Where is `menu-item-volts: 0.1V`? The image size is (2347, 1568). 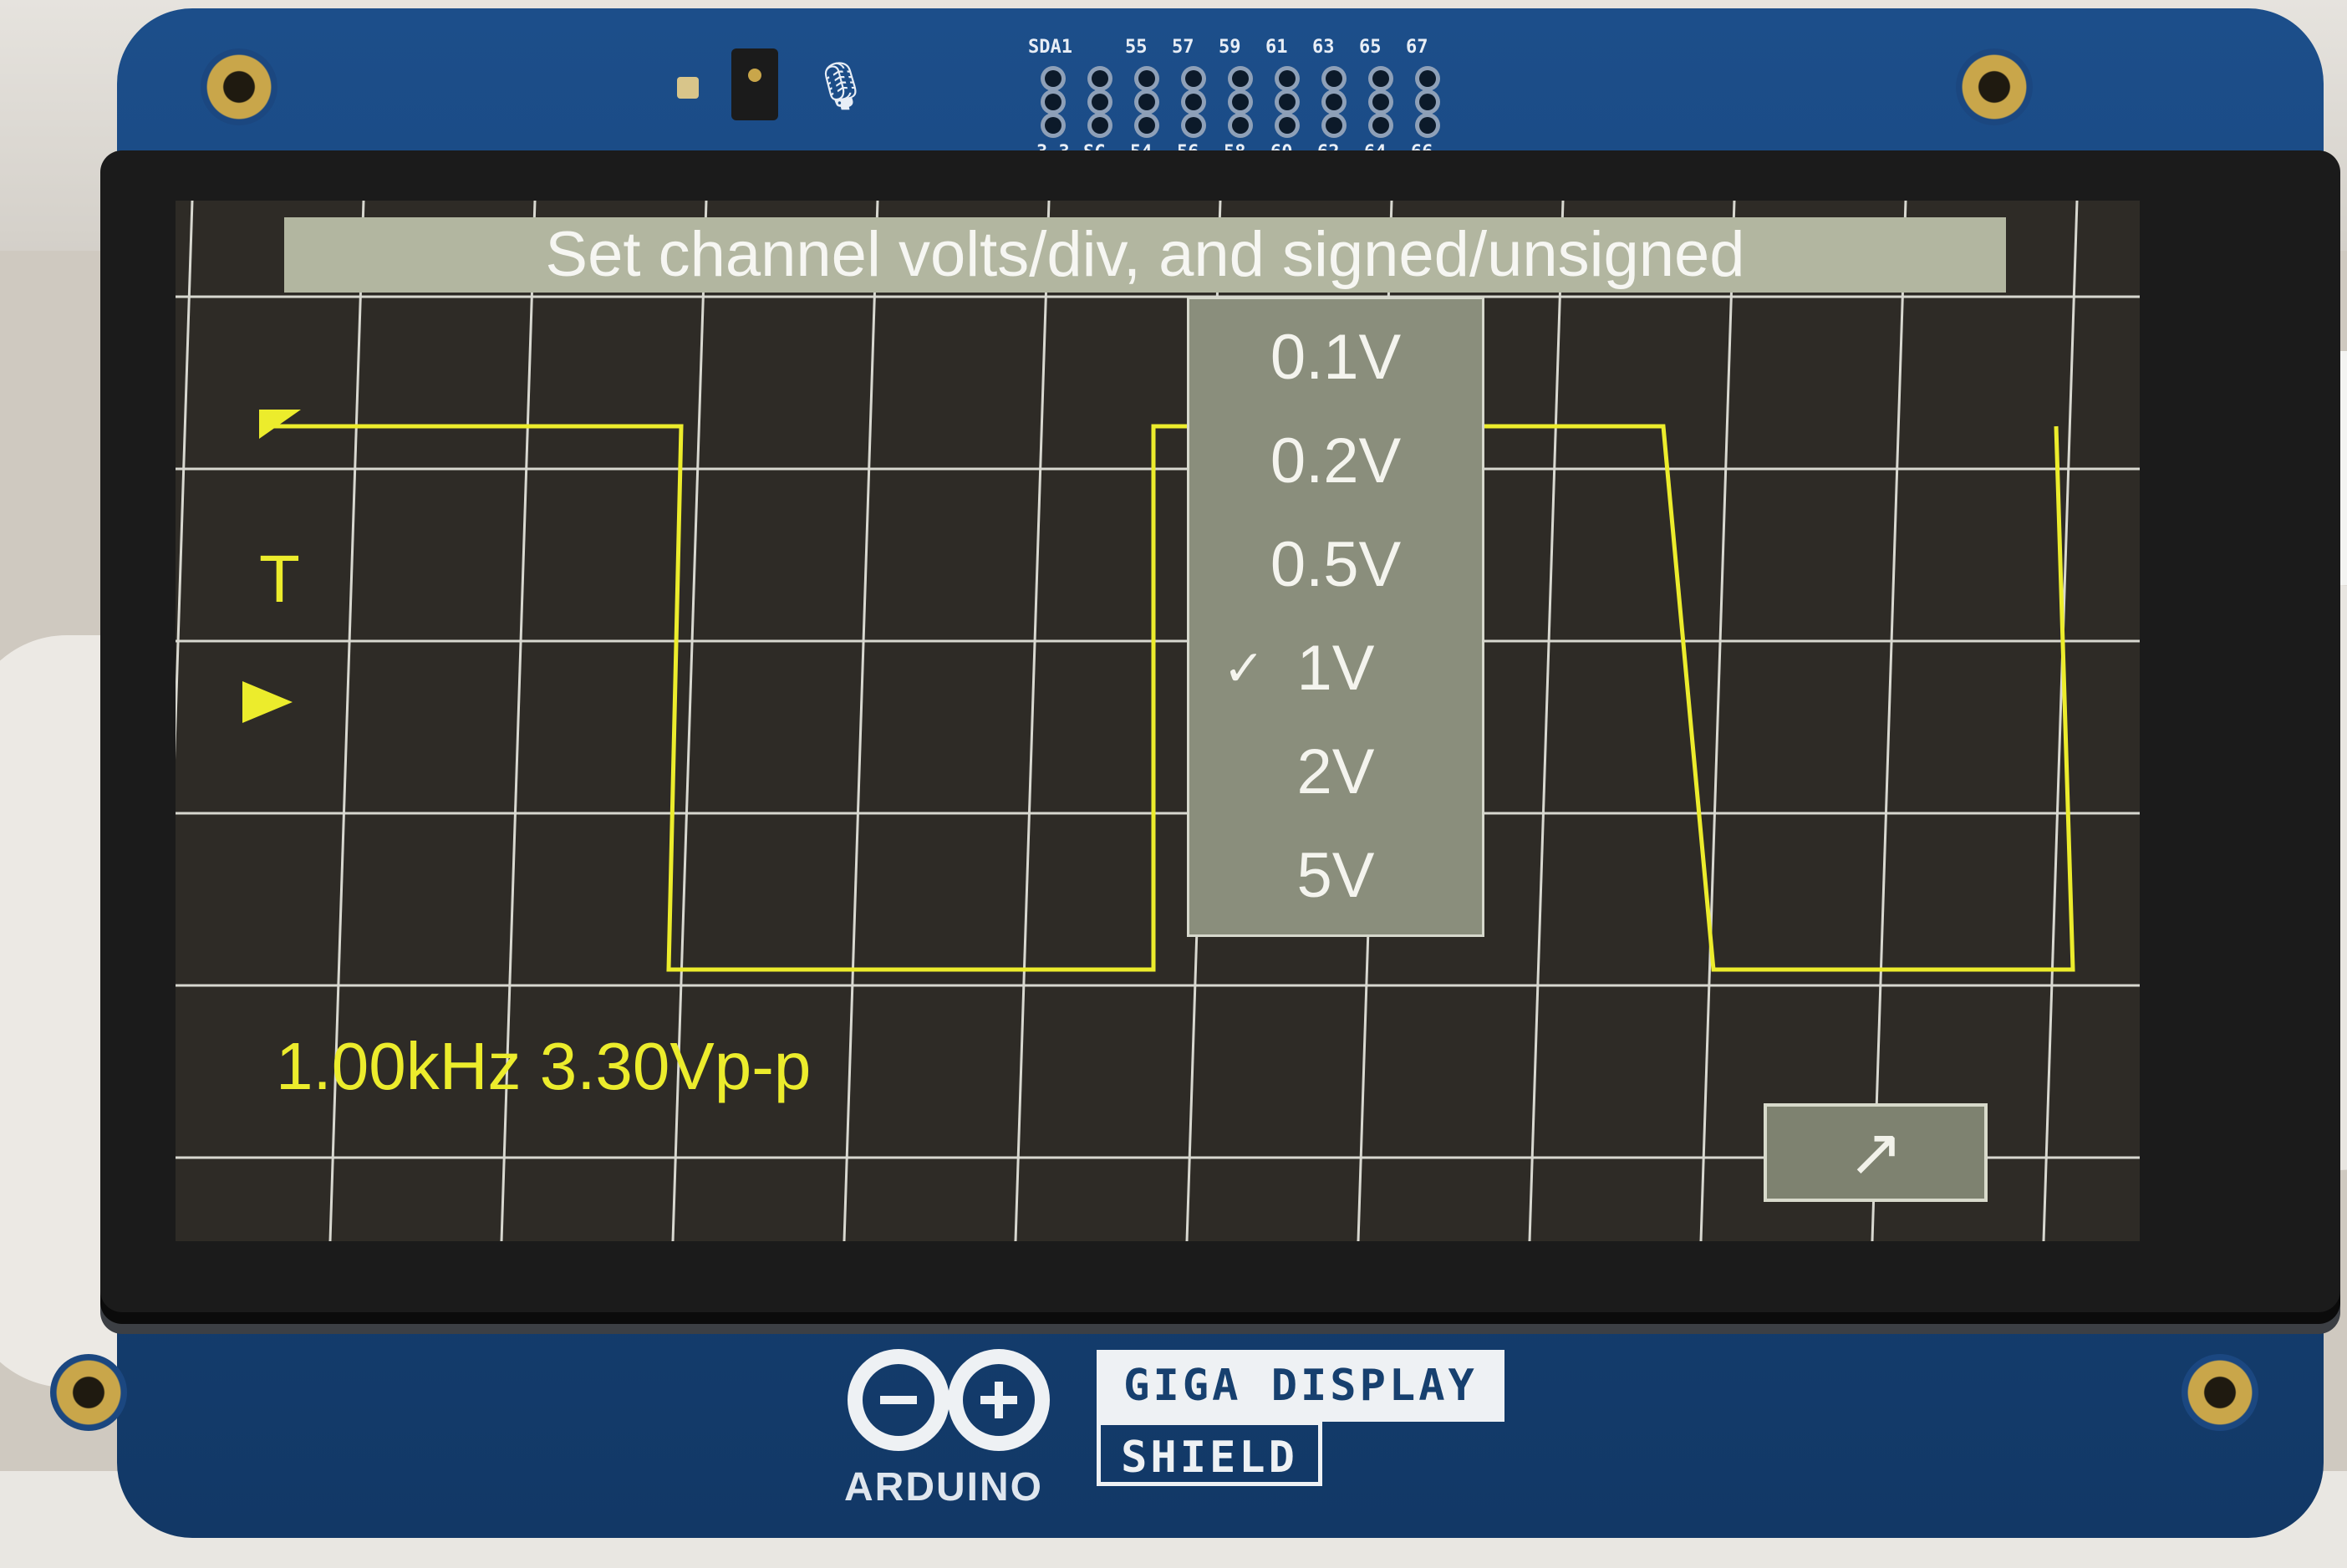
menu-item-volts: 0.1V is located at coordinates (1335, 358).